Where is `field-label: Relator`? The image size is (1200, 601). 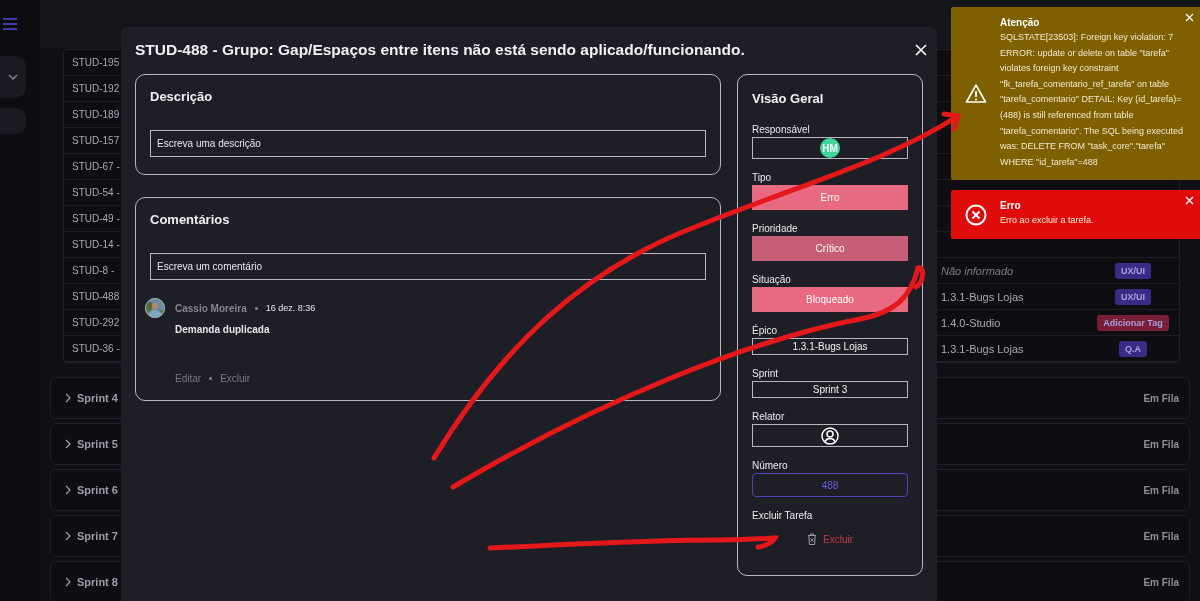 field-label: Relator is located at coordinates (769, 416).